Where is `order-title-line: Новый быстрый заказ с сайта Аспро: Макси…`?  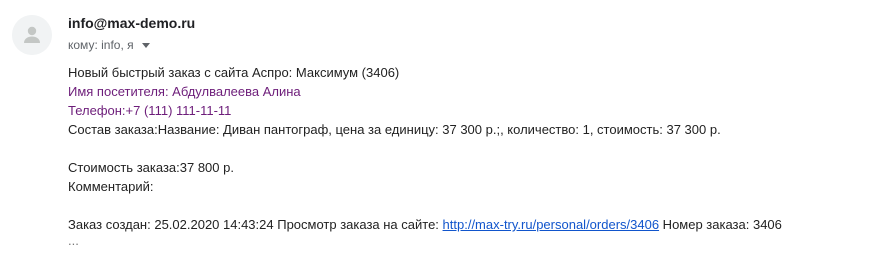
order-title-line: Новый быстрый заказ с сайта Аспро: Макси… is located at coordinates (234, 72).